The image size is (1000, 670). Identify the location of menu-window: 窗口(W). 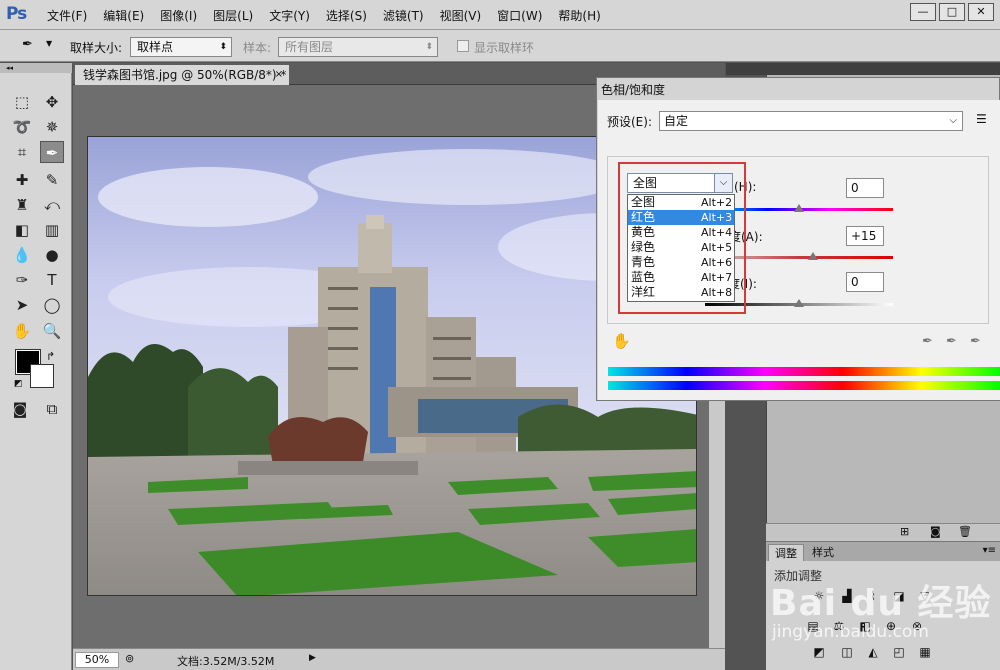
(519, 15).